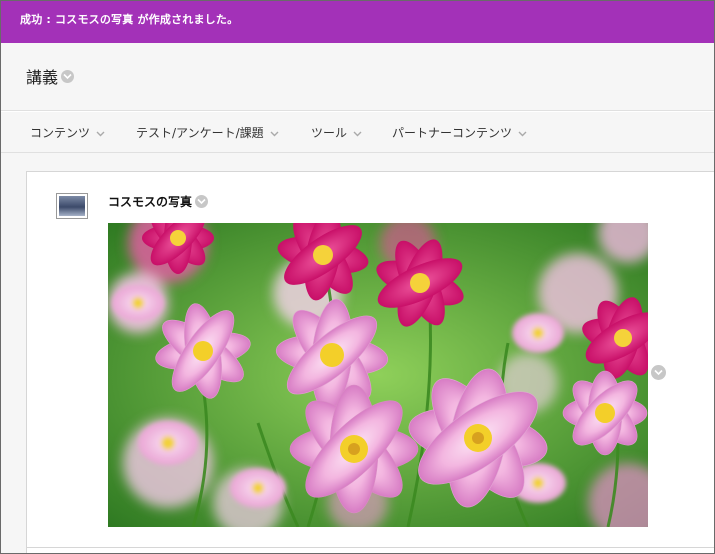  What do you see at coordinates (370, 547) in the screenshot?
I see `divider` at bounding box center [370, 547].